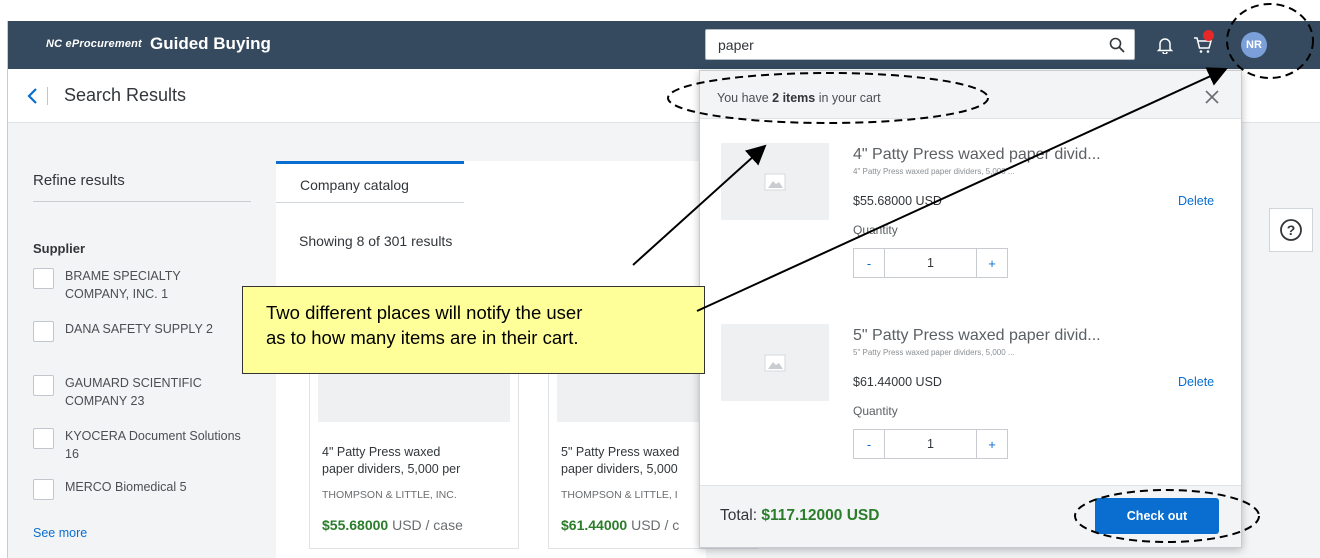  I want to click on cart-item-price: $55.68000 USD, so click(897, 201).